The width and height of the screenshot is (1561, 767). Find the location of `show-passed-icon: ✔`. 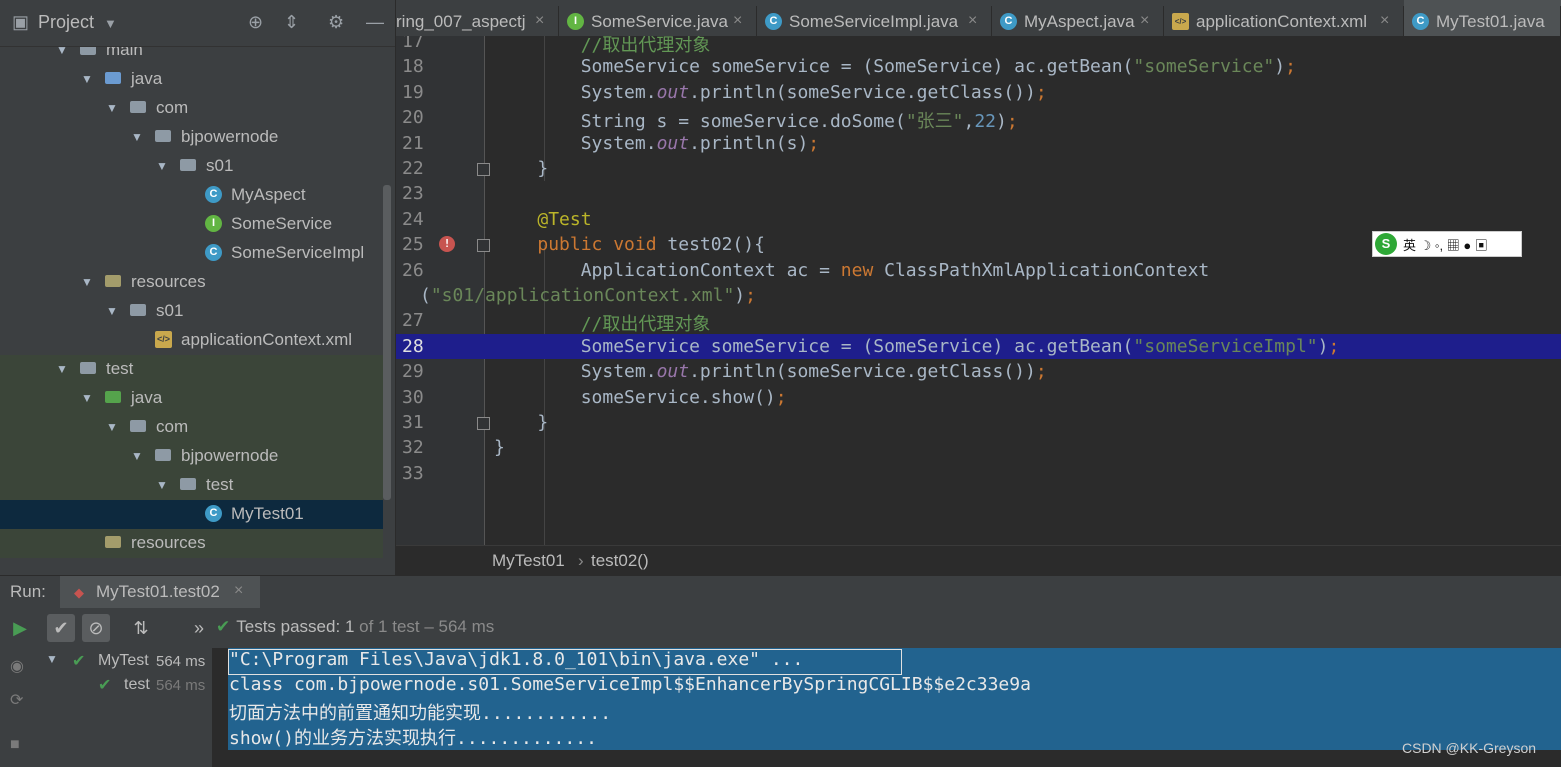

show-passed-icon: ✔ is located at coordinates (61, 628).